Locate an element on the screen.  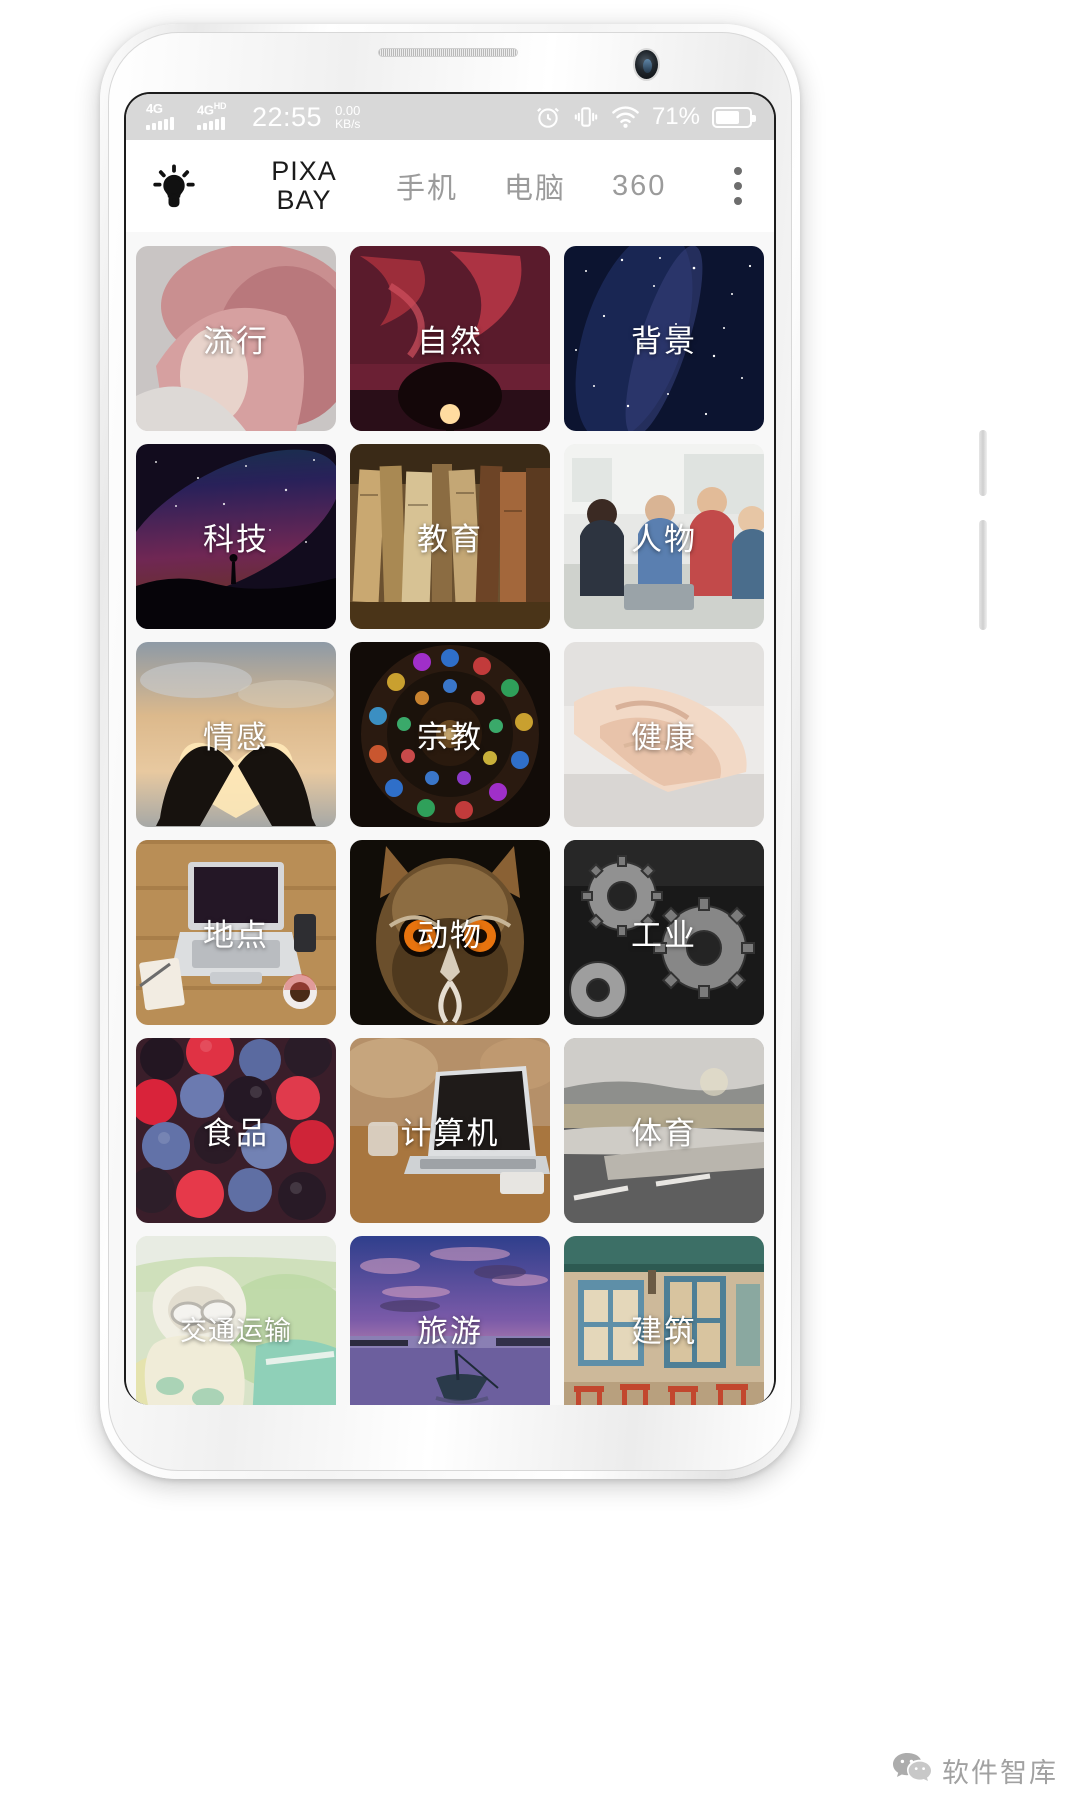
status-bar-left: 4G 4GHD 22:55 0.00 KB/s is located at coordinates (253, 116).